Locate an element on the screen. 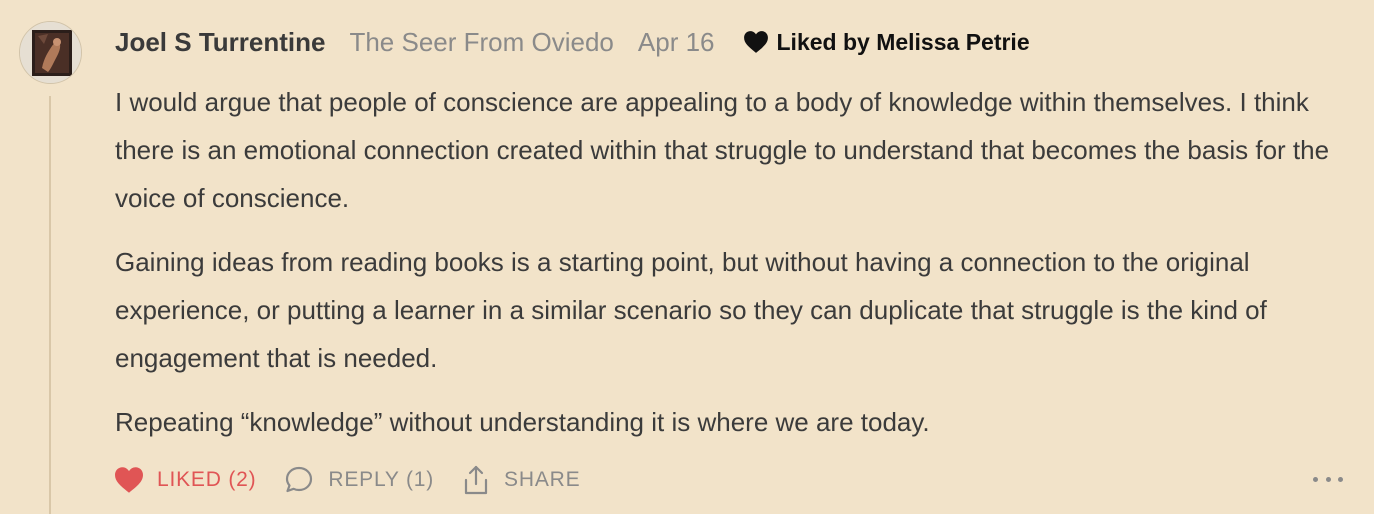  comment-date: Apr 16 is located at coordinates (676, 42).